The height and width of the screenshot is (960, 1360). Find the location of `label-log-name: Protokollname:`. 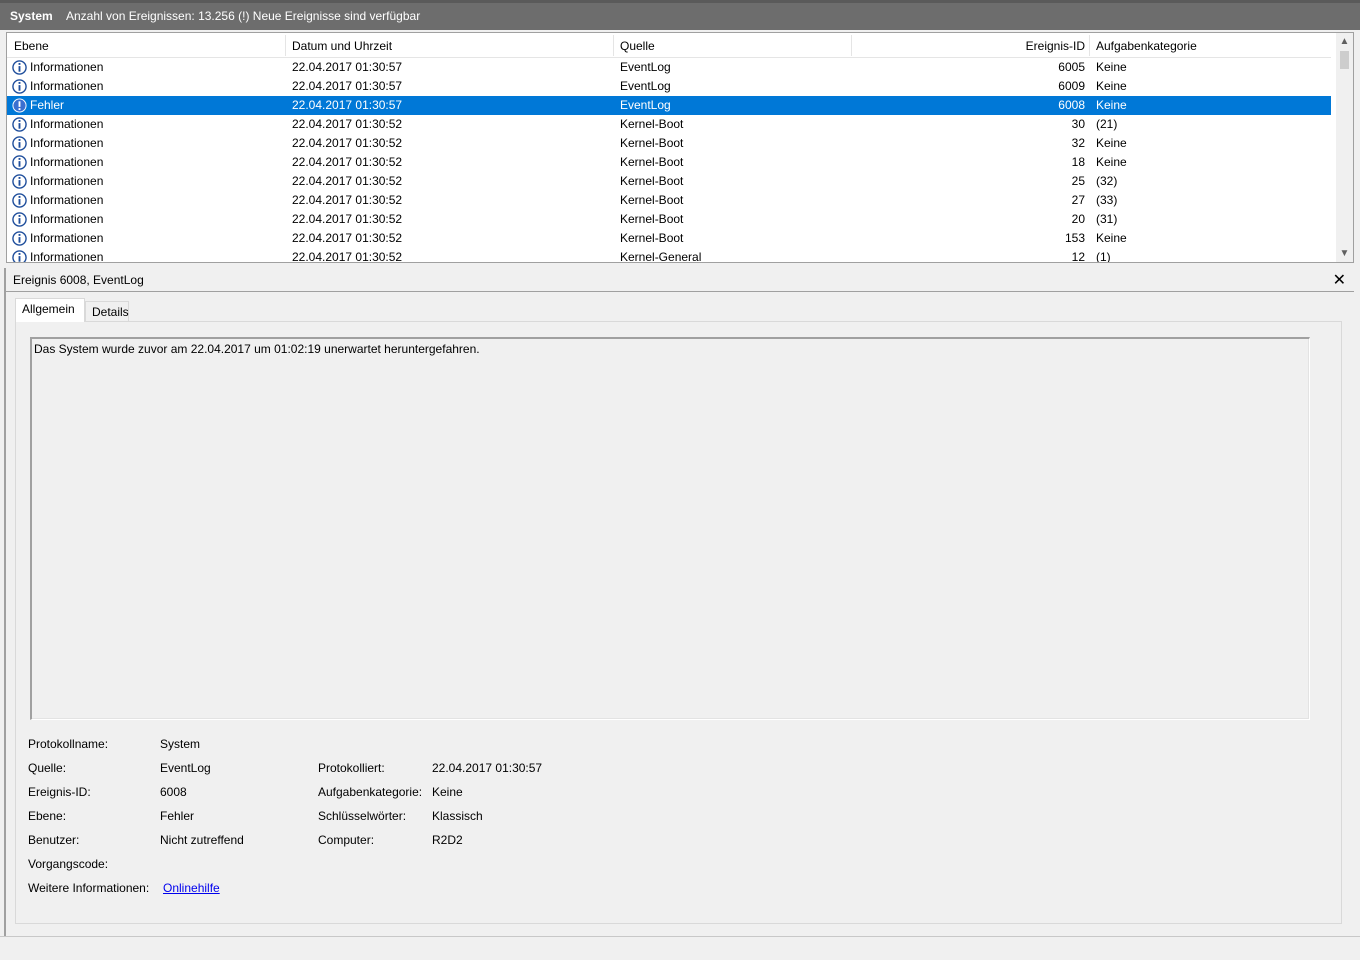

label-log-name: Protokollname: is located at coordinates (68, 744).